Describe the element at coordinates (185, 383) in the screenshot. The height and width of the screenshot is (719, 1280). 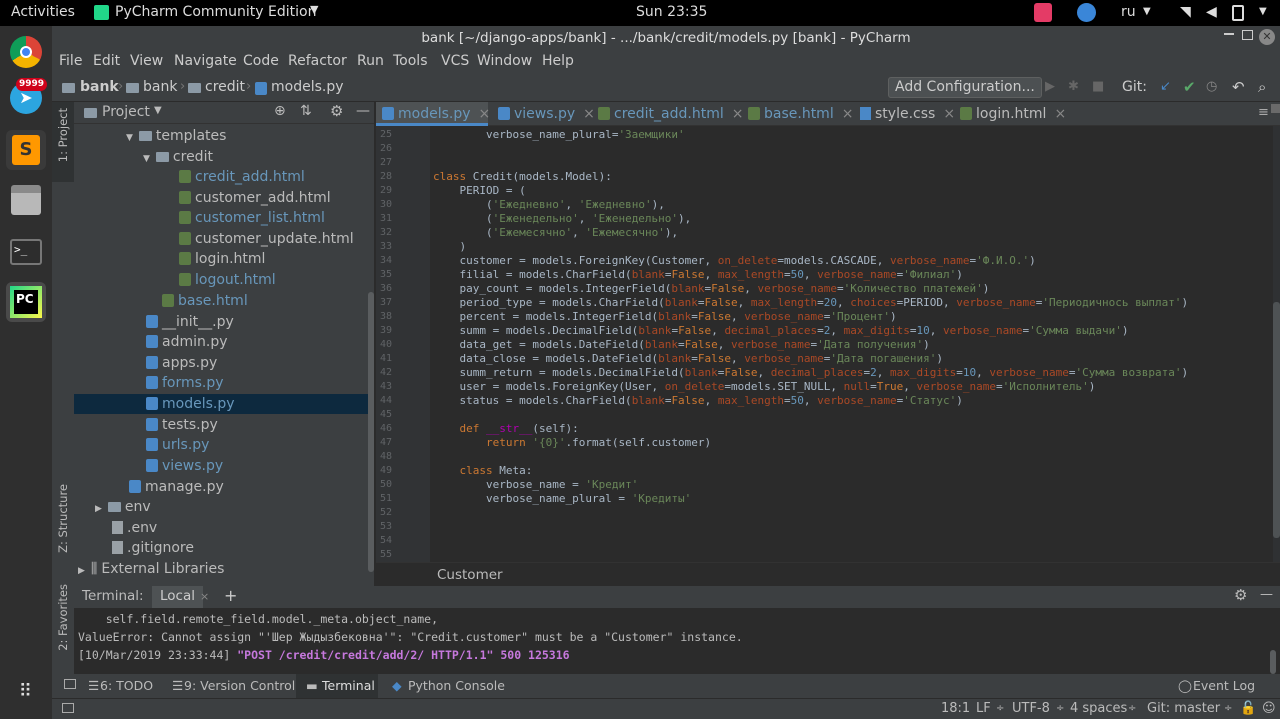
I see `tree-file-forms: forms.py` at that location.